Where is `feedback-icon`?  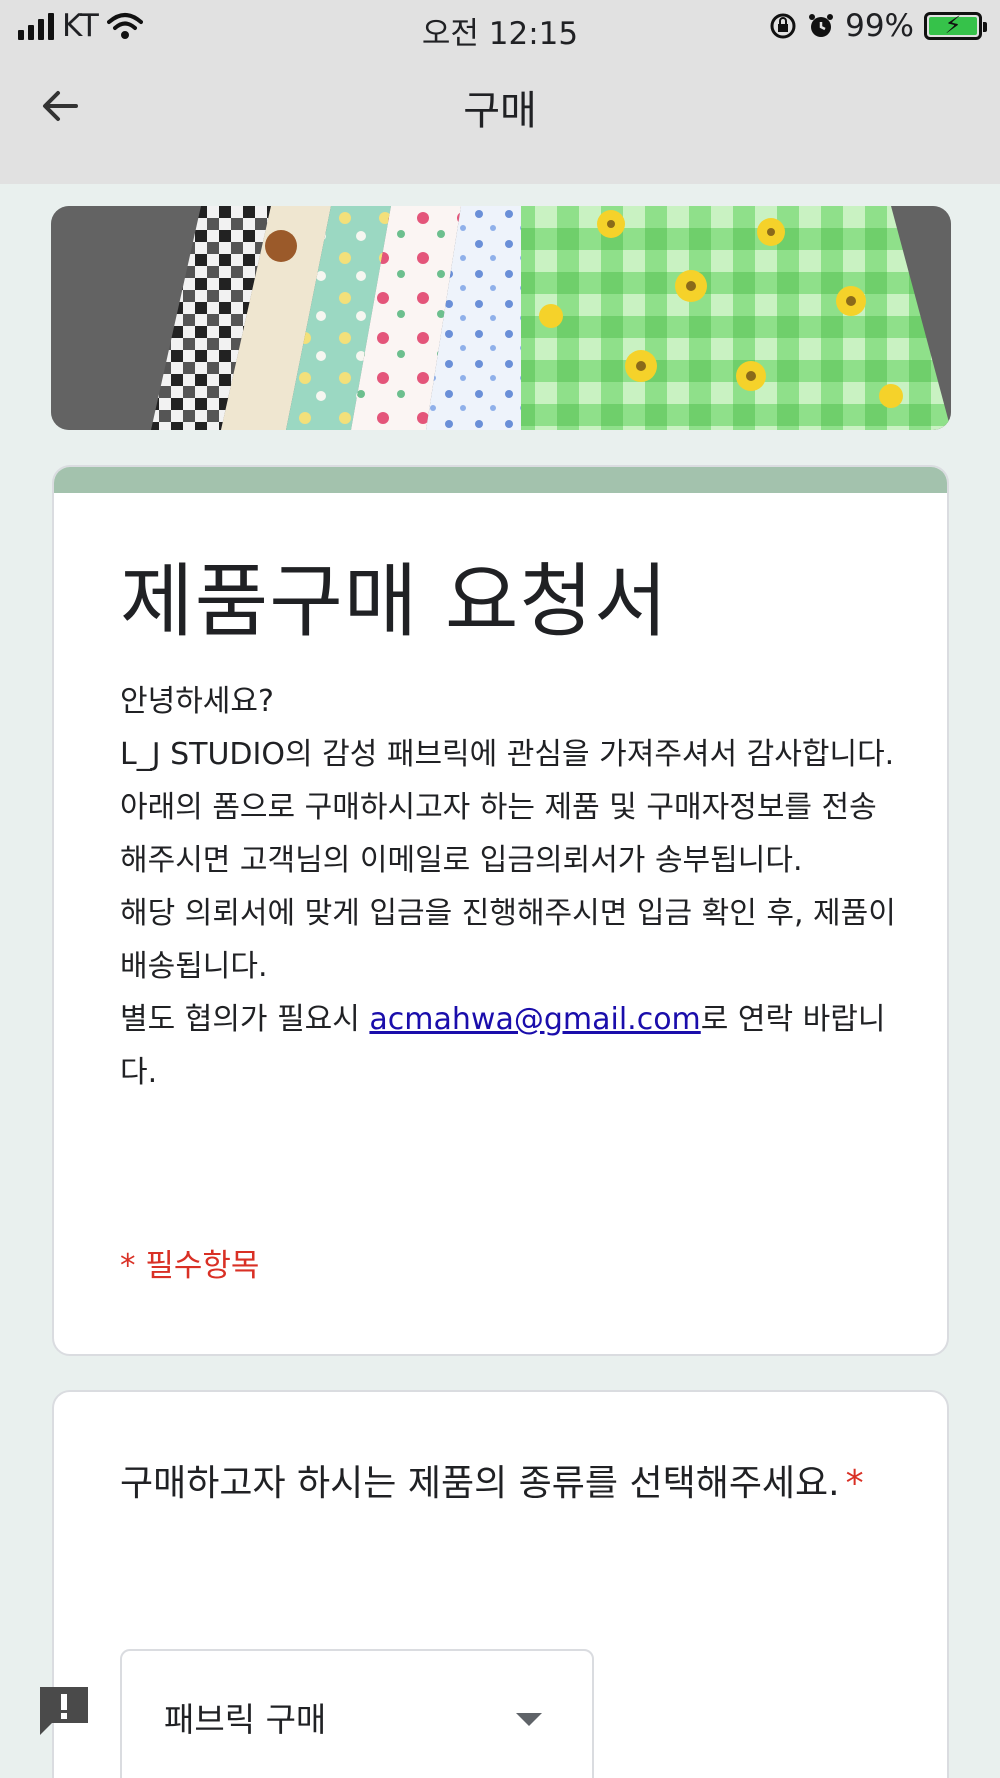
feedback-icon is located at coordinates (64, 1711).